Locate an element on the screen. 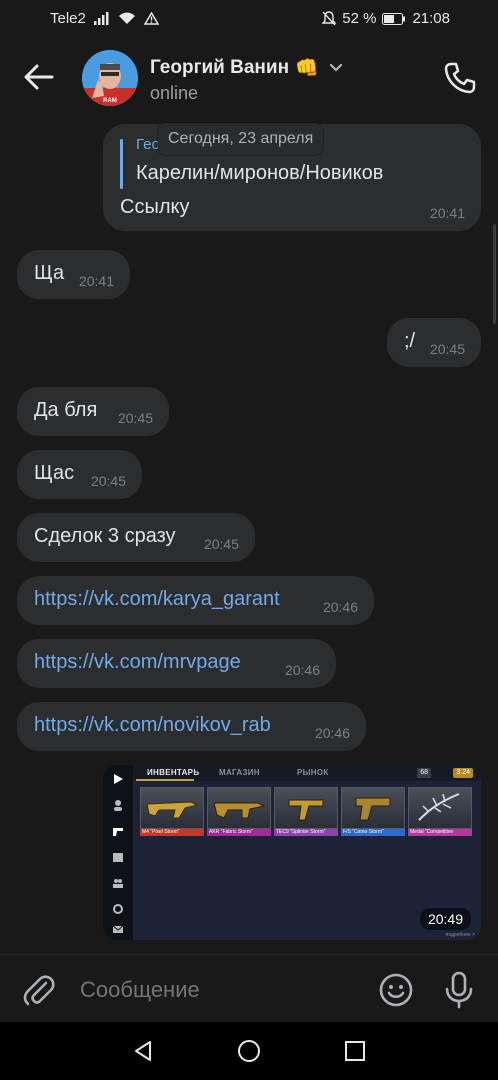 This screenshot has width=498, height=1080. message-text: Щас is located at coordinates (54, 473).